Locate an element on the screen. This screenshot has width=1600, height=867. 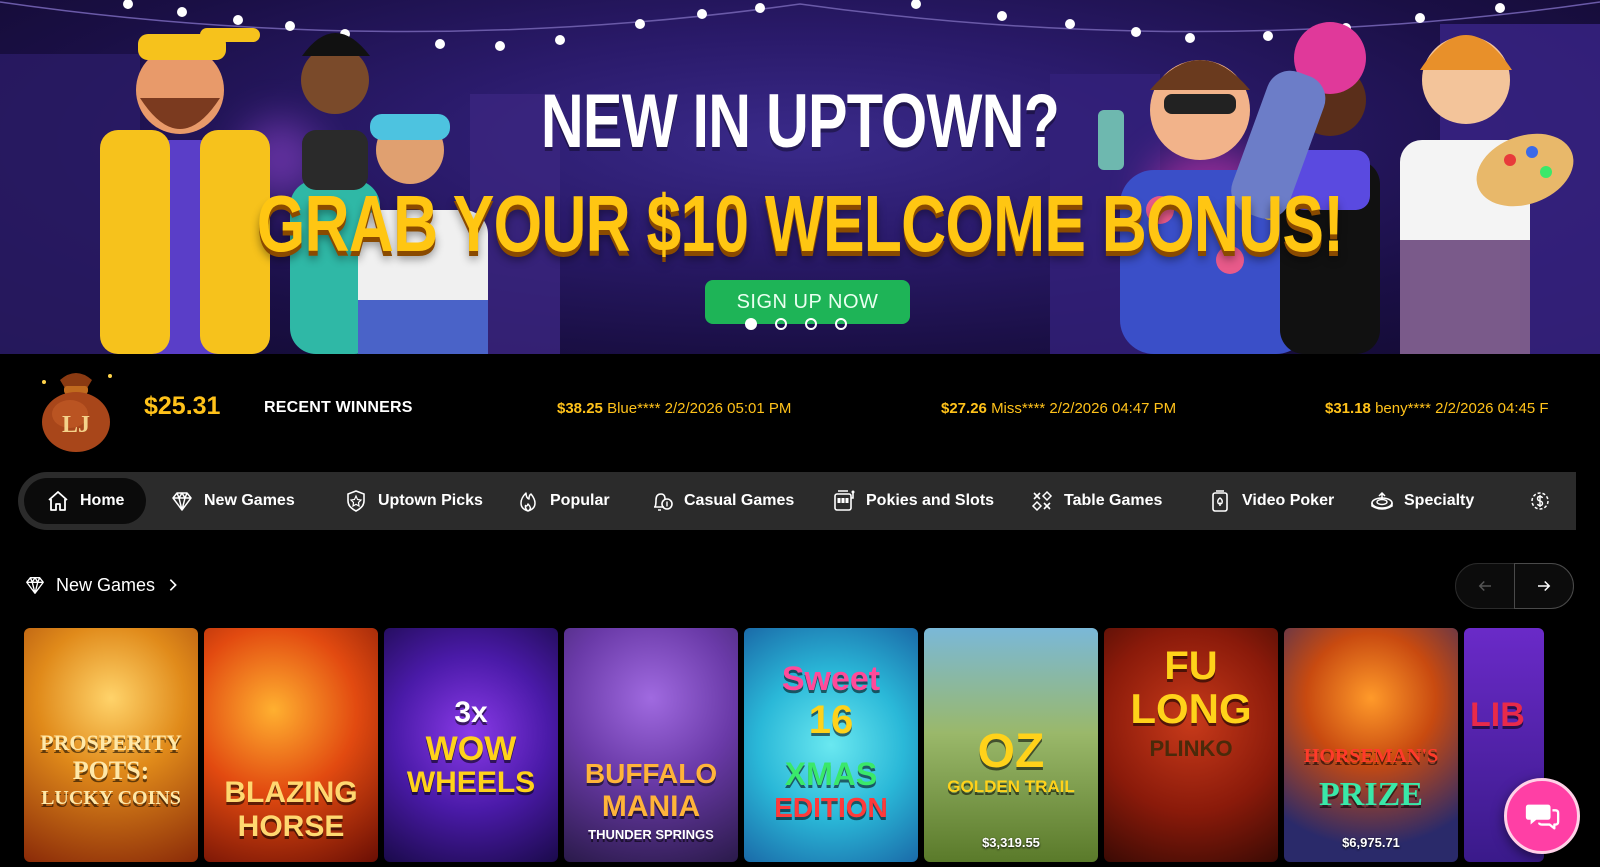
winner-datetime: 2/2/2026 04:45 F is located at coordinates (1492, 408).